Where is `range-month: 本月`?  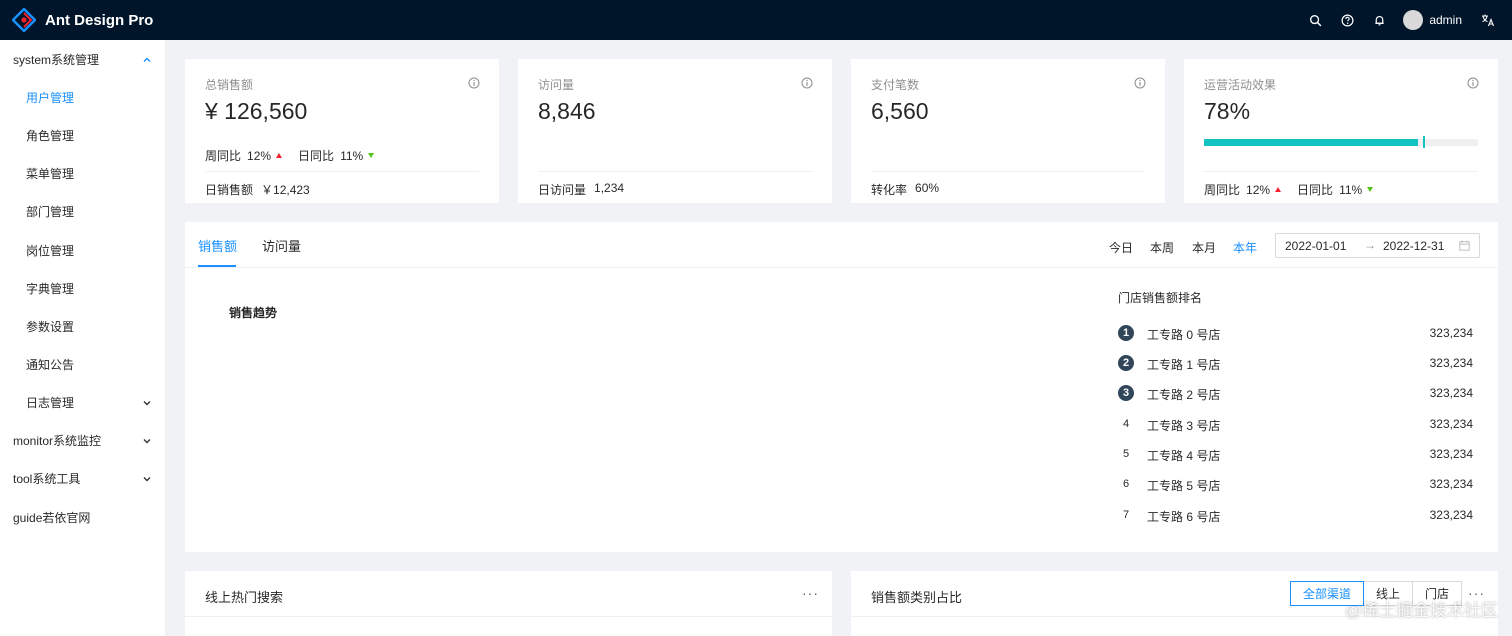 range-month: 本月 is located at coordinates (1204, 247).